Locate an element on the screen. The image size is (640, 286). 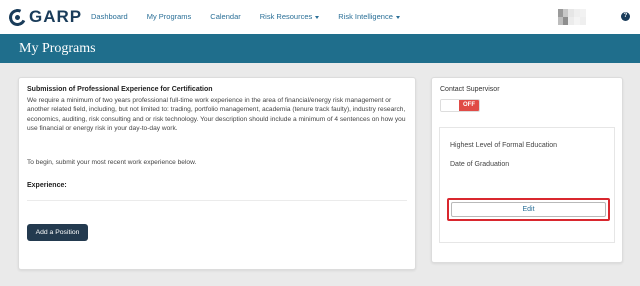
divider is located at coordinates (217, 200).